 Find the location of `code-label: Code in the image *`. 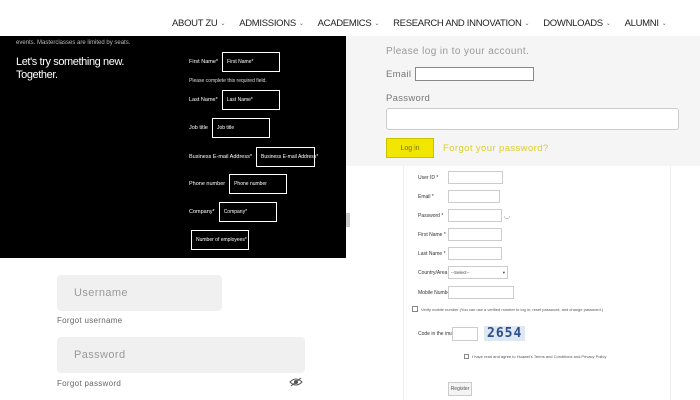

code-label: Code in the image * is located at coordinates (440, 333).